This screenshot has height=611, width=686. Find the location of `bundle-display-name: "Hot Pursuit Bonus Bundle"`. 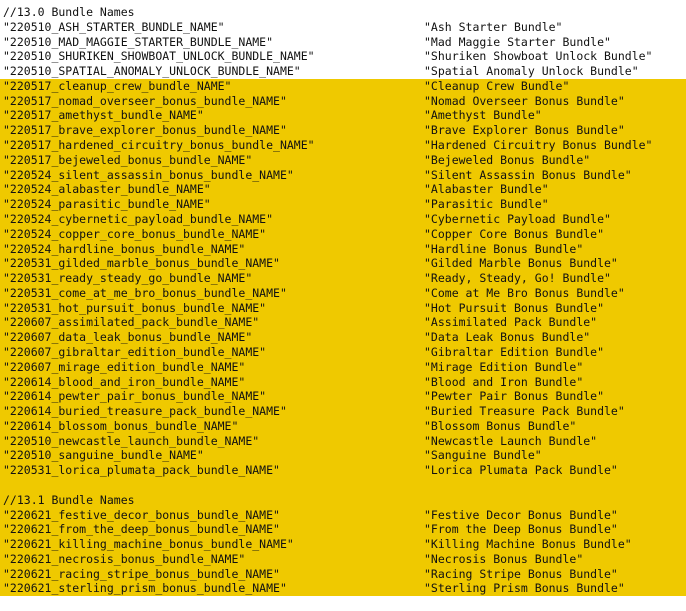

bundle-display-name: "Hot Pursuit Bonus Bundle" is located at coordinates (514, 307).